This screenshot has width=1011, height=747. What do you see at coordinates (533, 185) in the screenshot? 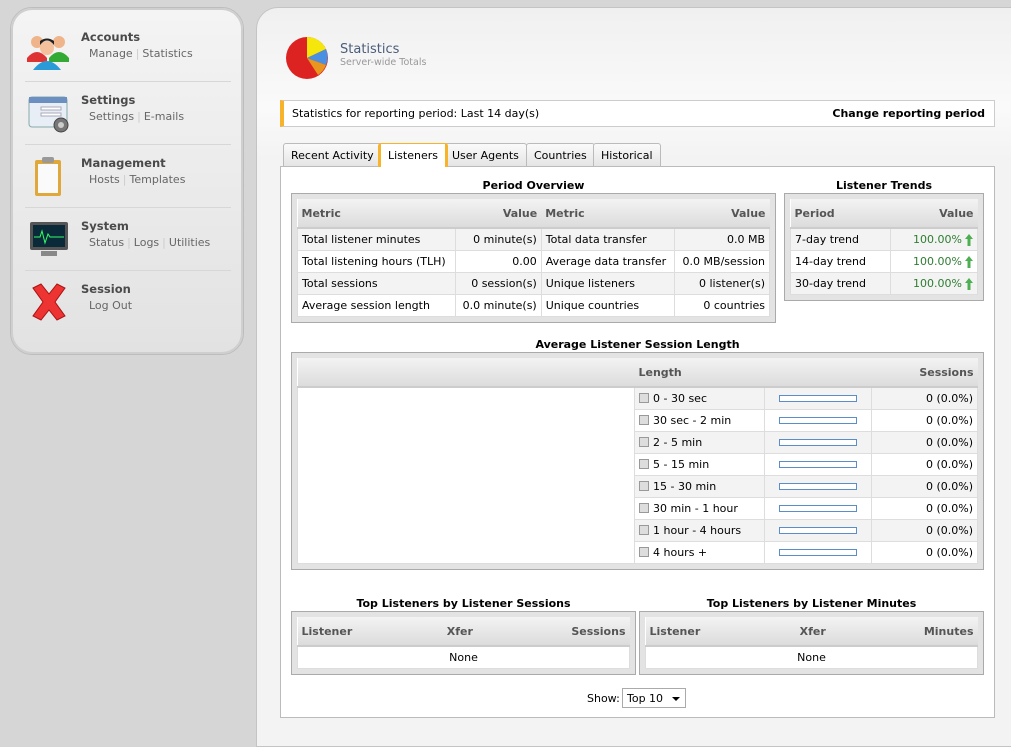
I see `period-overview-title: Period Overview` at bounding box center [533, 185].